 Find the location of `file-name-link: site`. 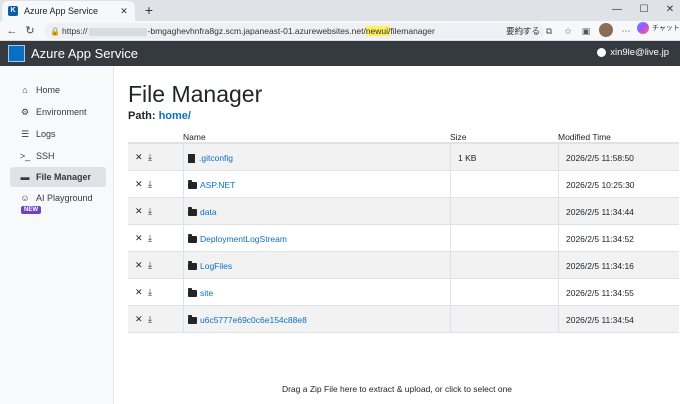

file-name-link: site is located at coordinates (206, 293).